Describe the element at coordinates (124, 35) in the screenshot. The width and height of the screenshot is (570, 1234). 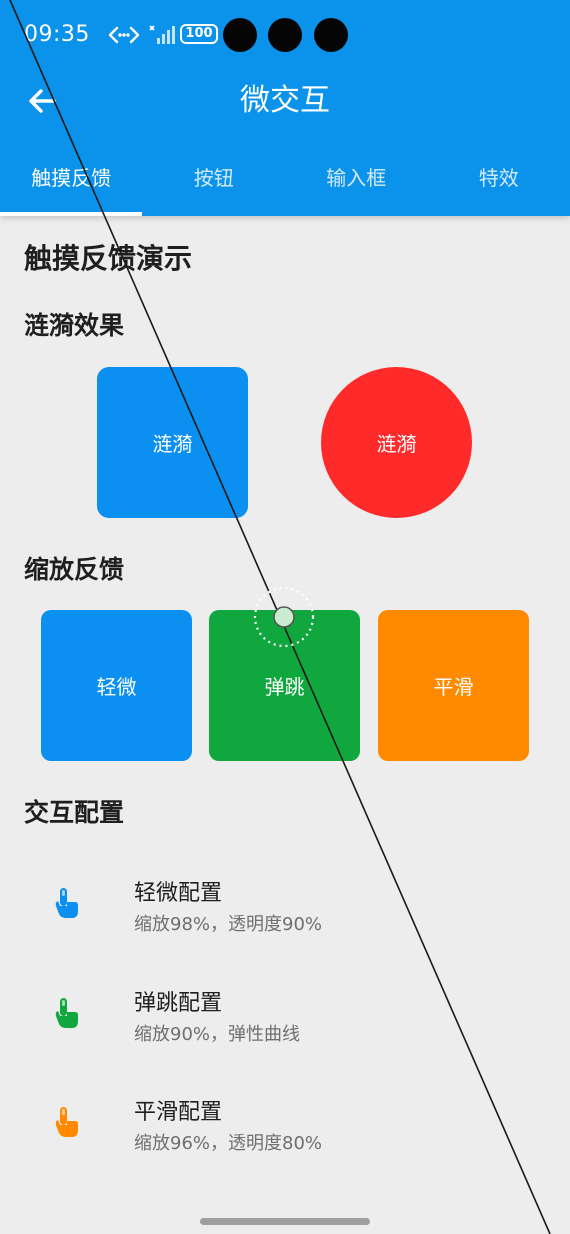
I see `data-transfer-icon` at that location.